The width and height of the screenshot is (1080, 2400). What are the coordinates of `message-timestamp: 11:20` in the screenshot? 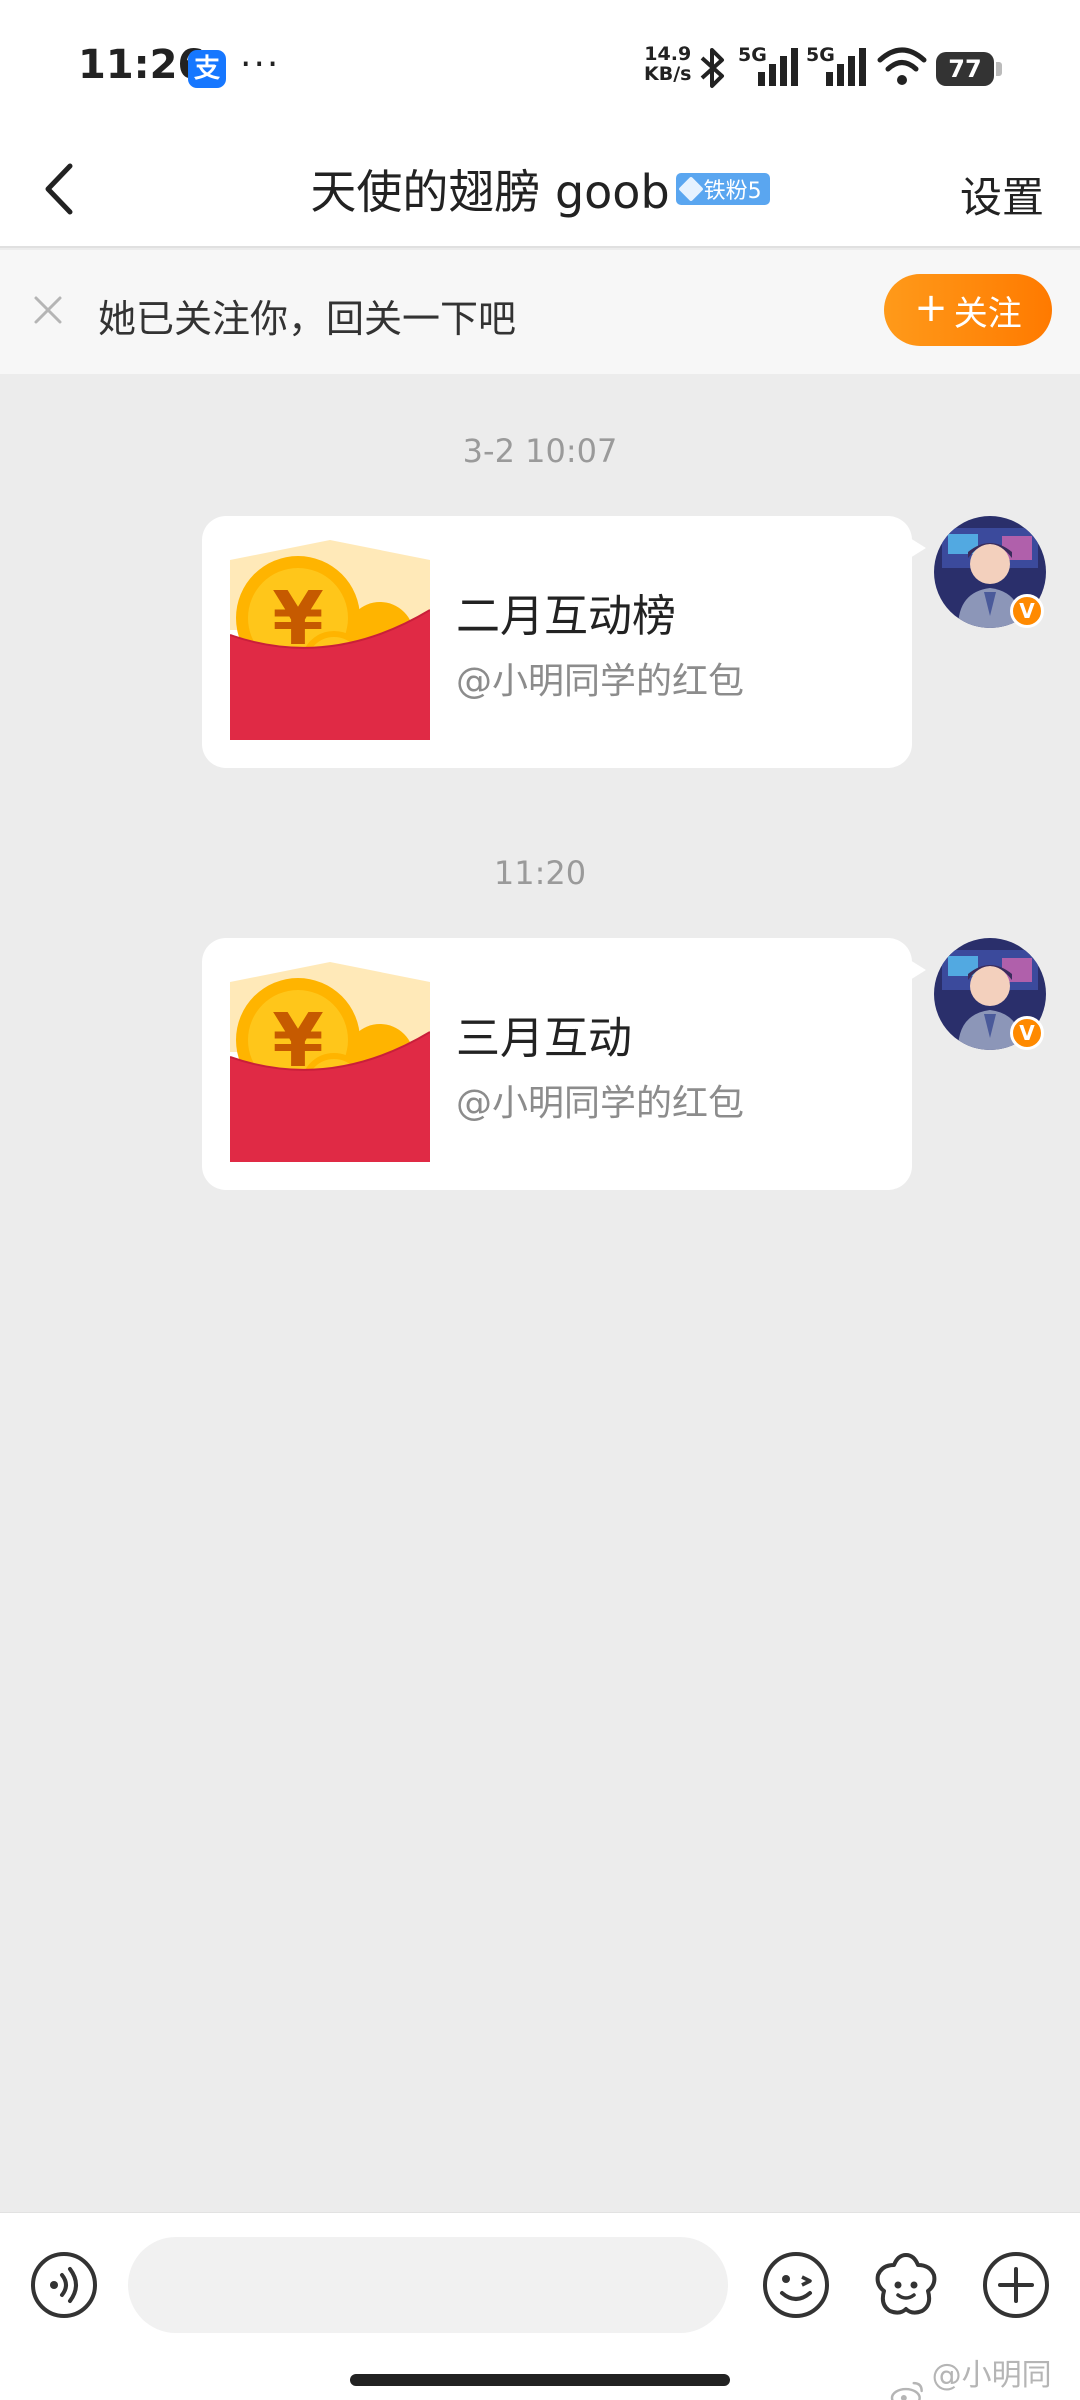 It's located at (540, 873).